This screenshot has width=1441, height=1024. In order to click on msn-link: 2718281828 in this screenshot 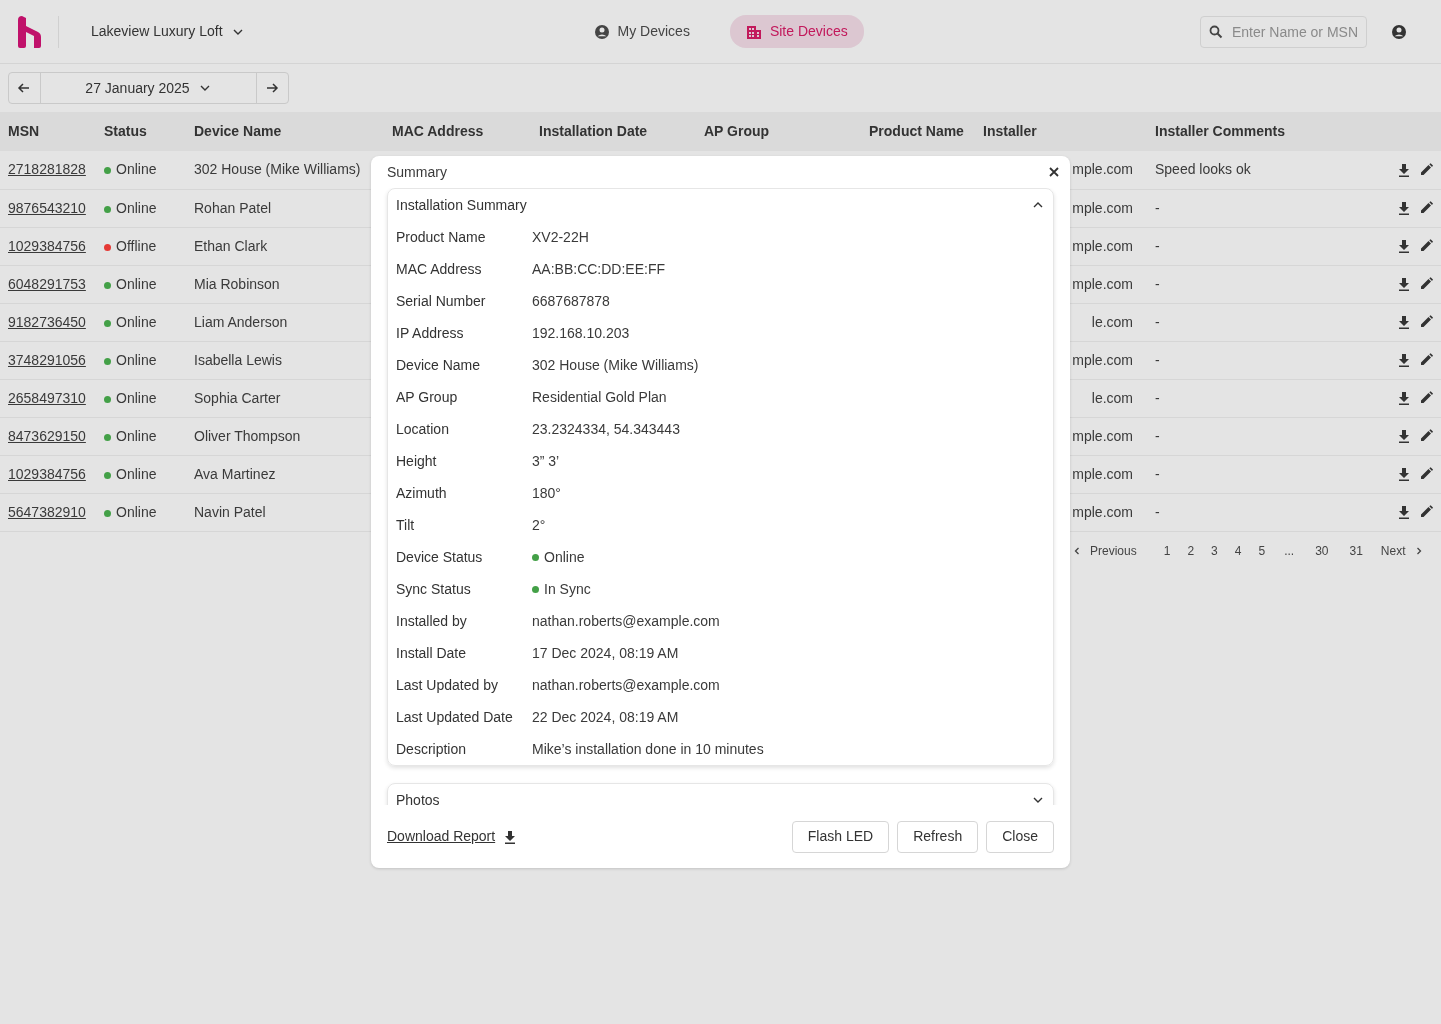, I will do `click(47, 169)`.